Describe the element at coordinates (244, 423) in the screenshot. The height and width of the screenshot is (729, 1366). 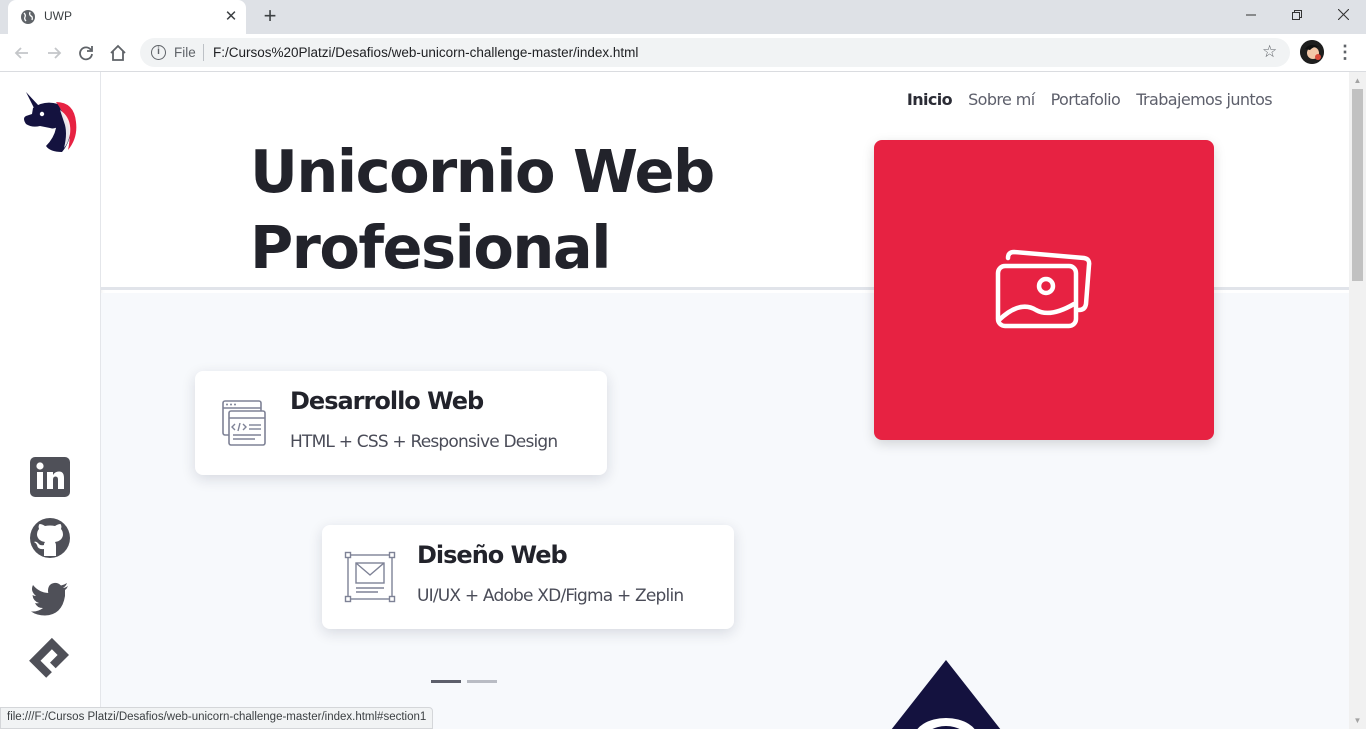
I see `code-window-icon` at that location.